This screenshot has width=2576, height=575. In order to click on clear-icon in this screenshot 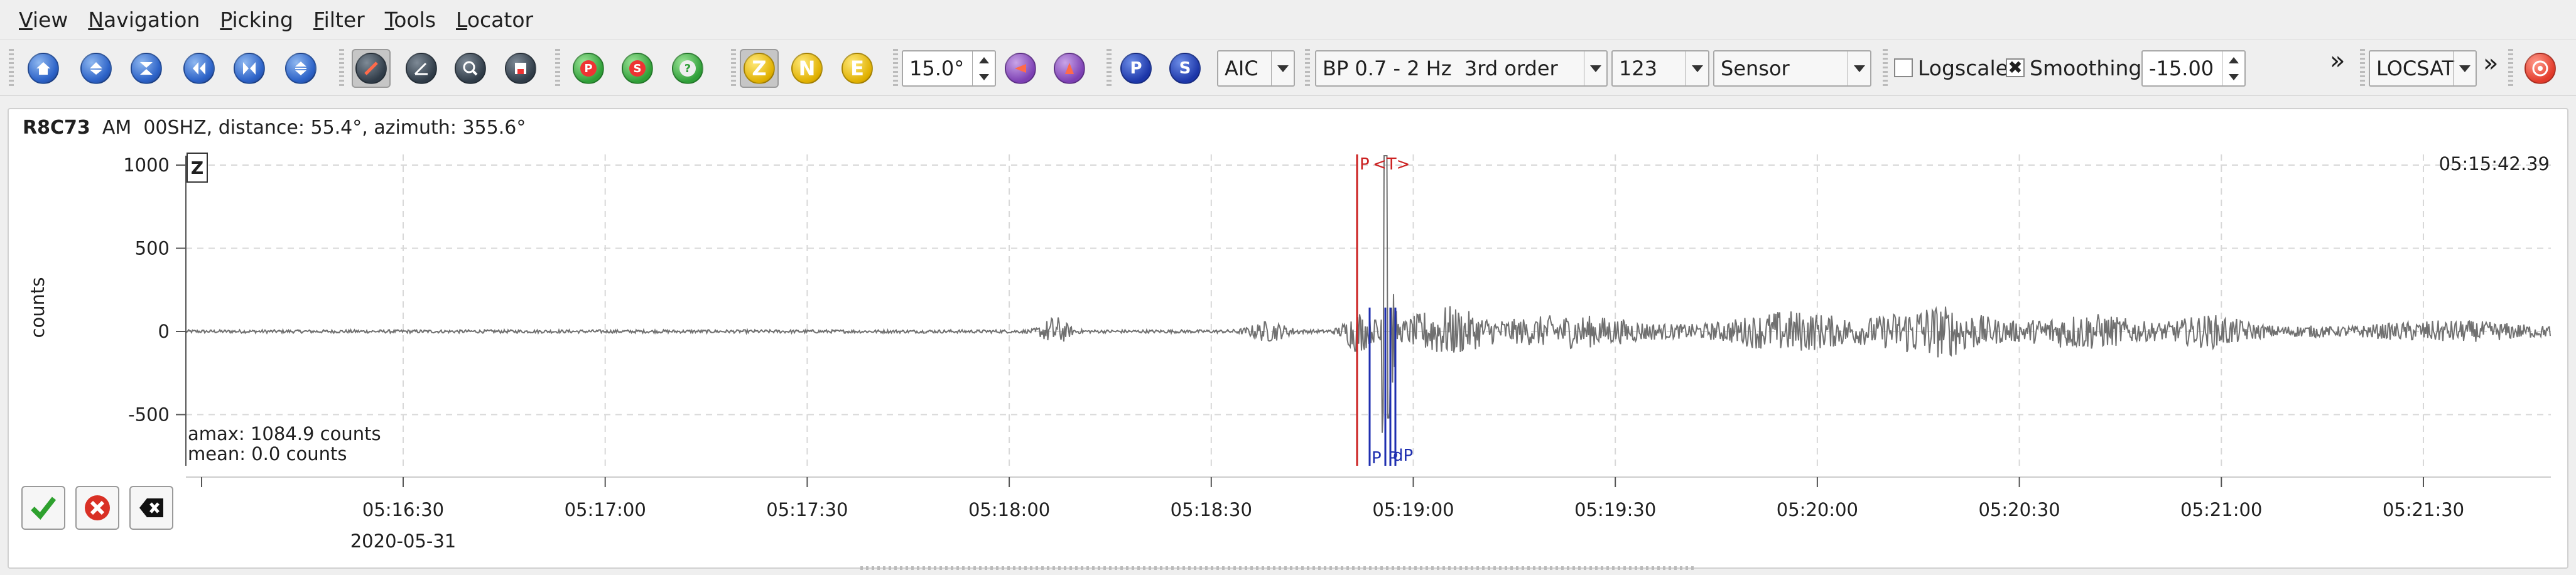, I will do `click(151, 507)`.